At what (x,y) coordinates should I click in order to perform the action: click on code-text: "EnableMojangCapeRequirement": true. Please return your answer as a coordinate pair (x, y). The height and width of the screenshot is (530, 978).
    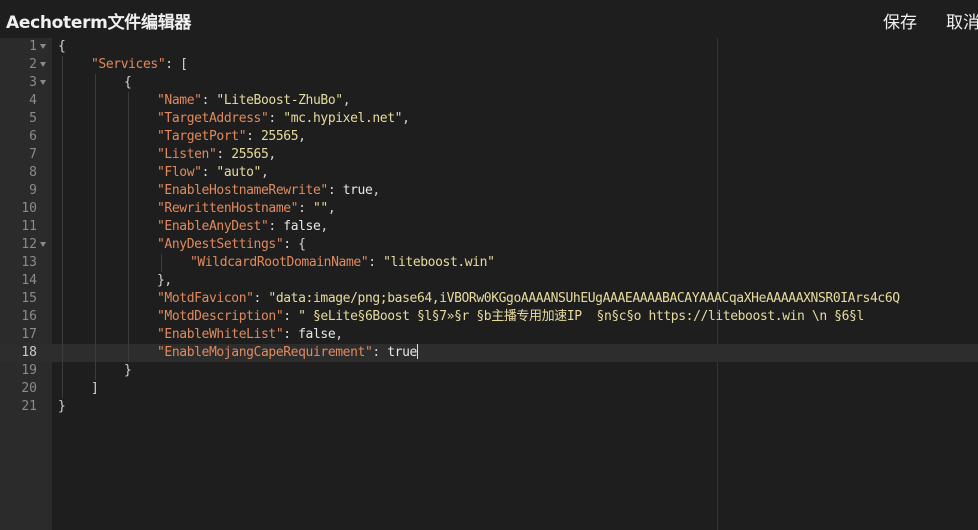
    Looking at the image, I should click on (287, 353).